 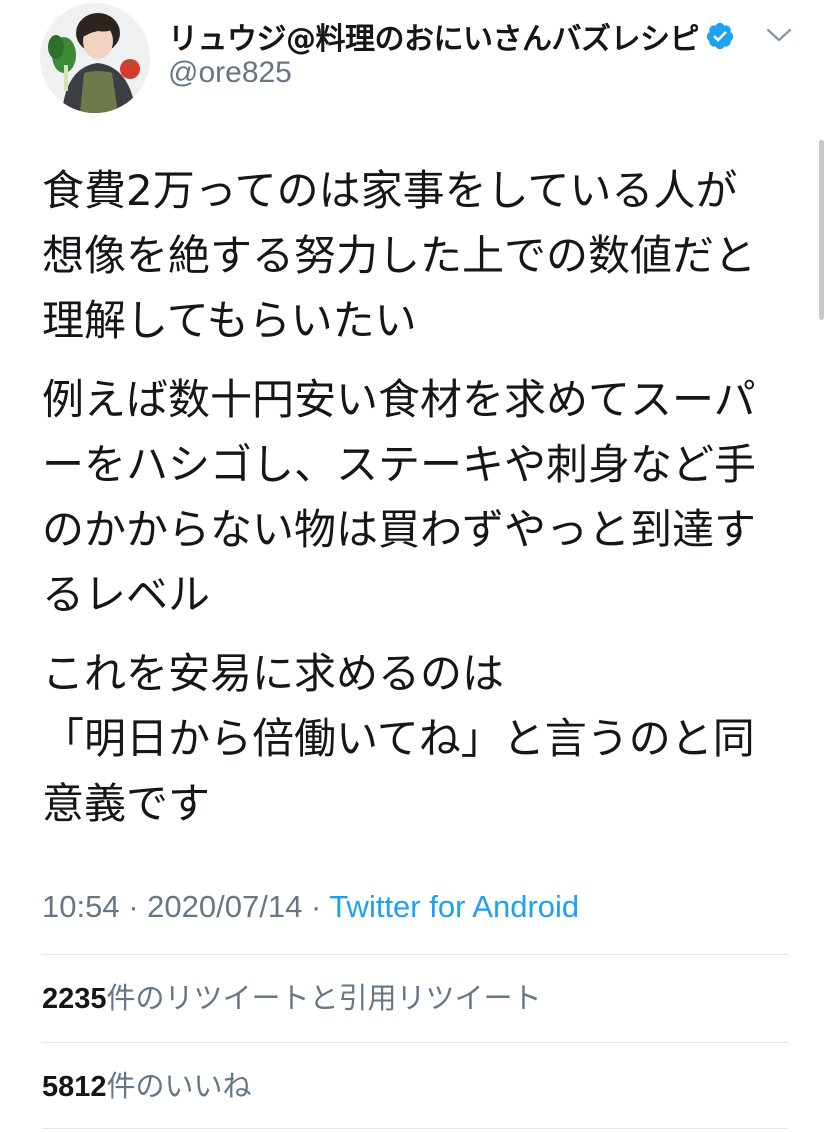 I want to click on verified-badge-icon, so click(x=720, y=36).